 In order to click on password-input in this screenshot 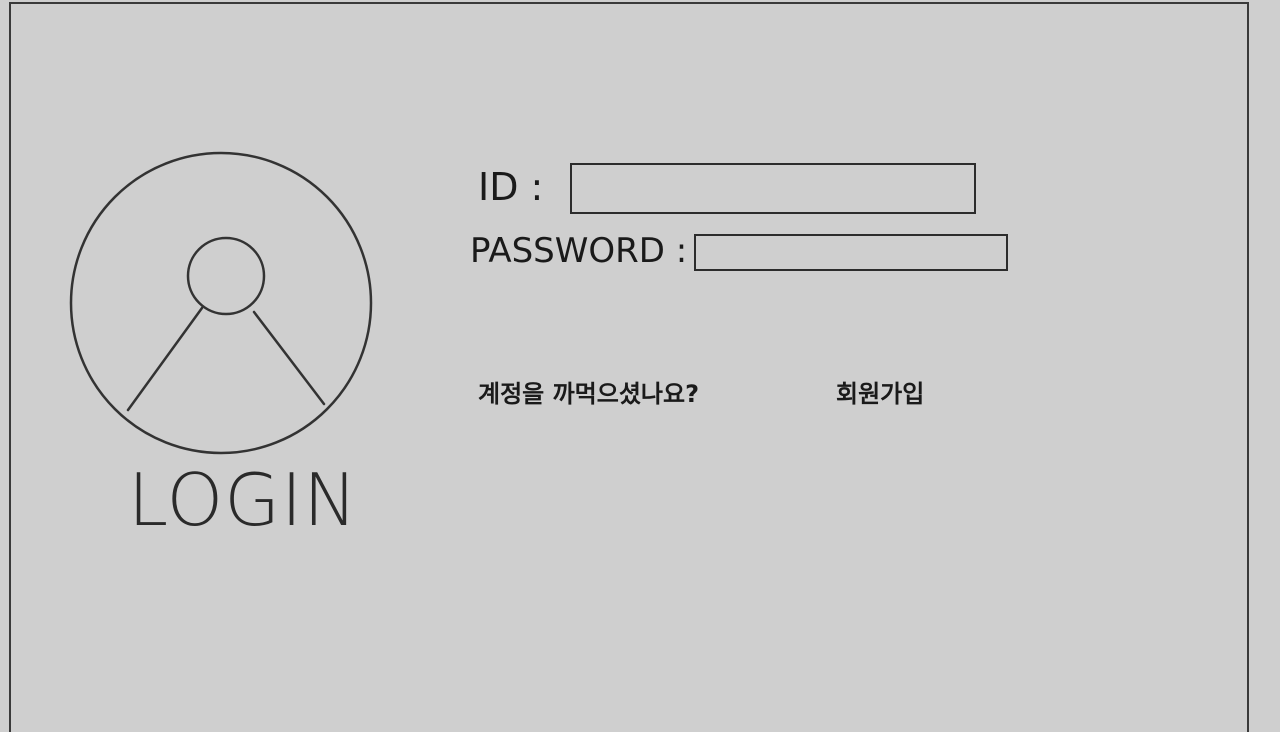, I will do `click(851, 252)`.